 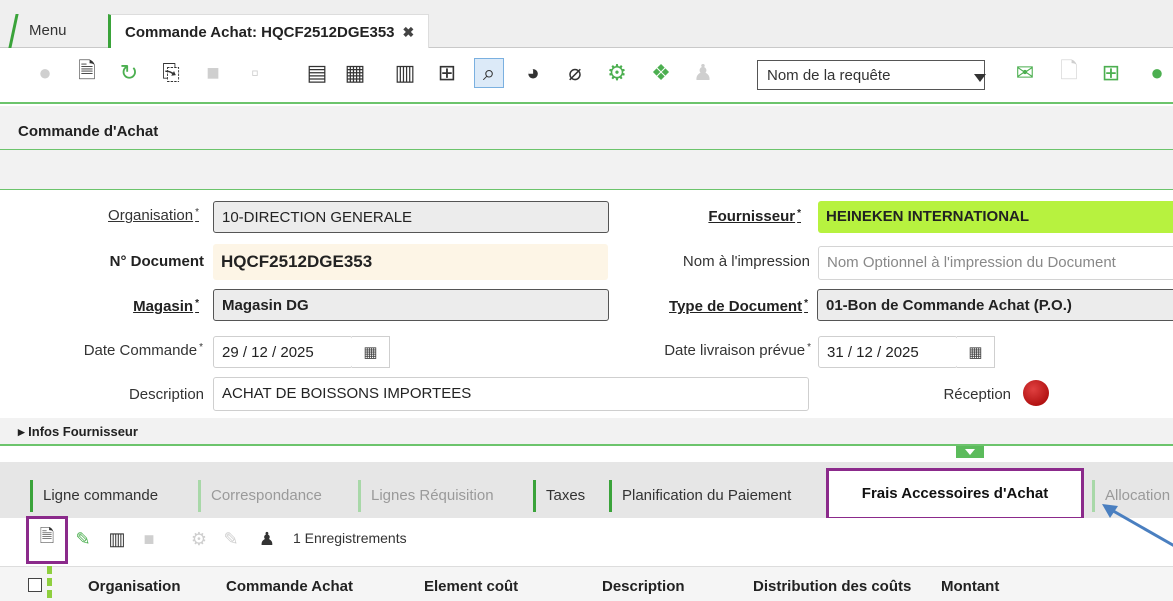 I want to click on reception-label: Réception, so click(x=977, y=394).